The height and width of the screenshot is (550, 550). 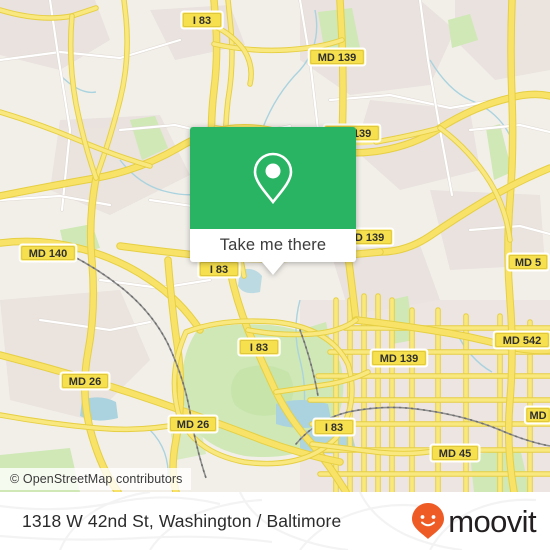 I want to click on address-label: 1318 W 42nd St, Washington / Baltimore, so click(x=182, y=520).